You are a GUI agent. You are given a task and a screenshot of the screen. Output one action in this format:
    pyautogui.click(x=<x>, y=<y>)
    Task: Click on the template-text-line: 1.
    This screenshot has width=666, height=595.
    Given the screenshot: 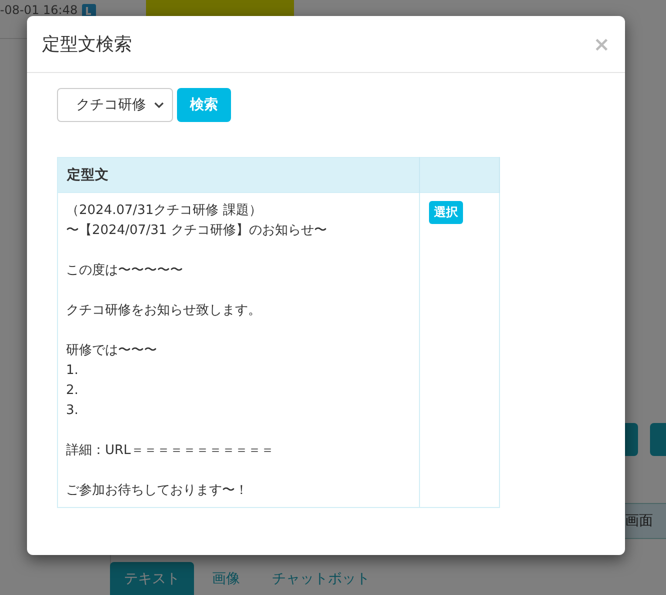 What is the action you would take?
    pyautogui.click(x=73, y=371)
    